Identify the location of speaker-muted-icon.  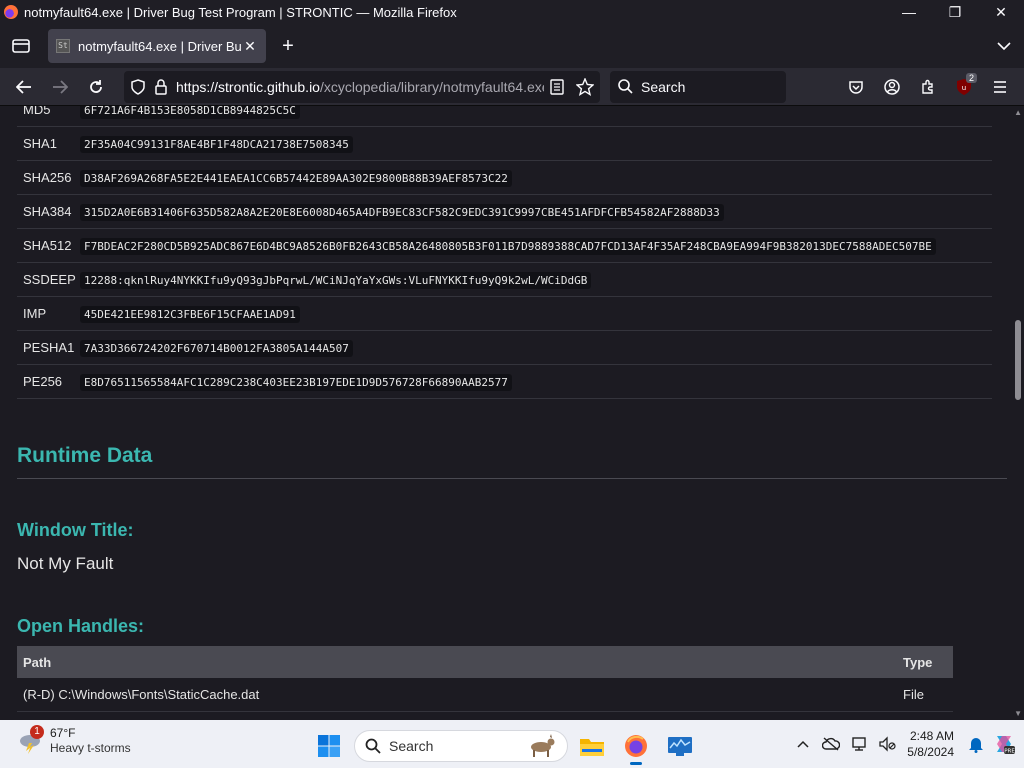
(887, 744).